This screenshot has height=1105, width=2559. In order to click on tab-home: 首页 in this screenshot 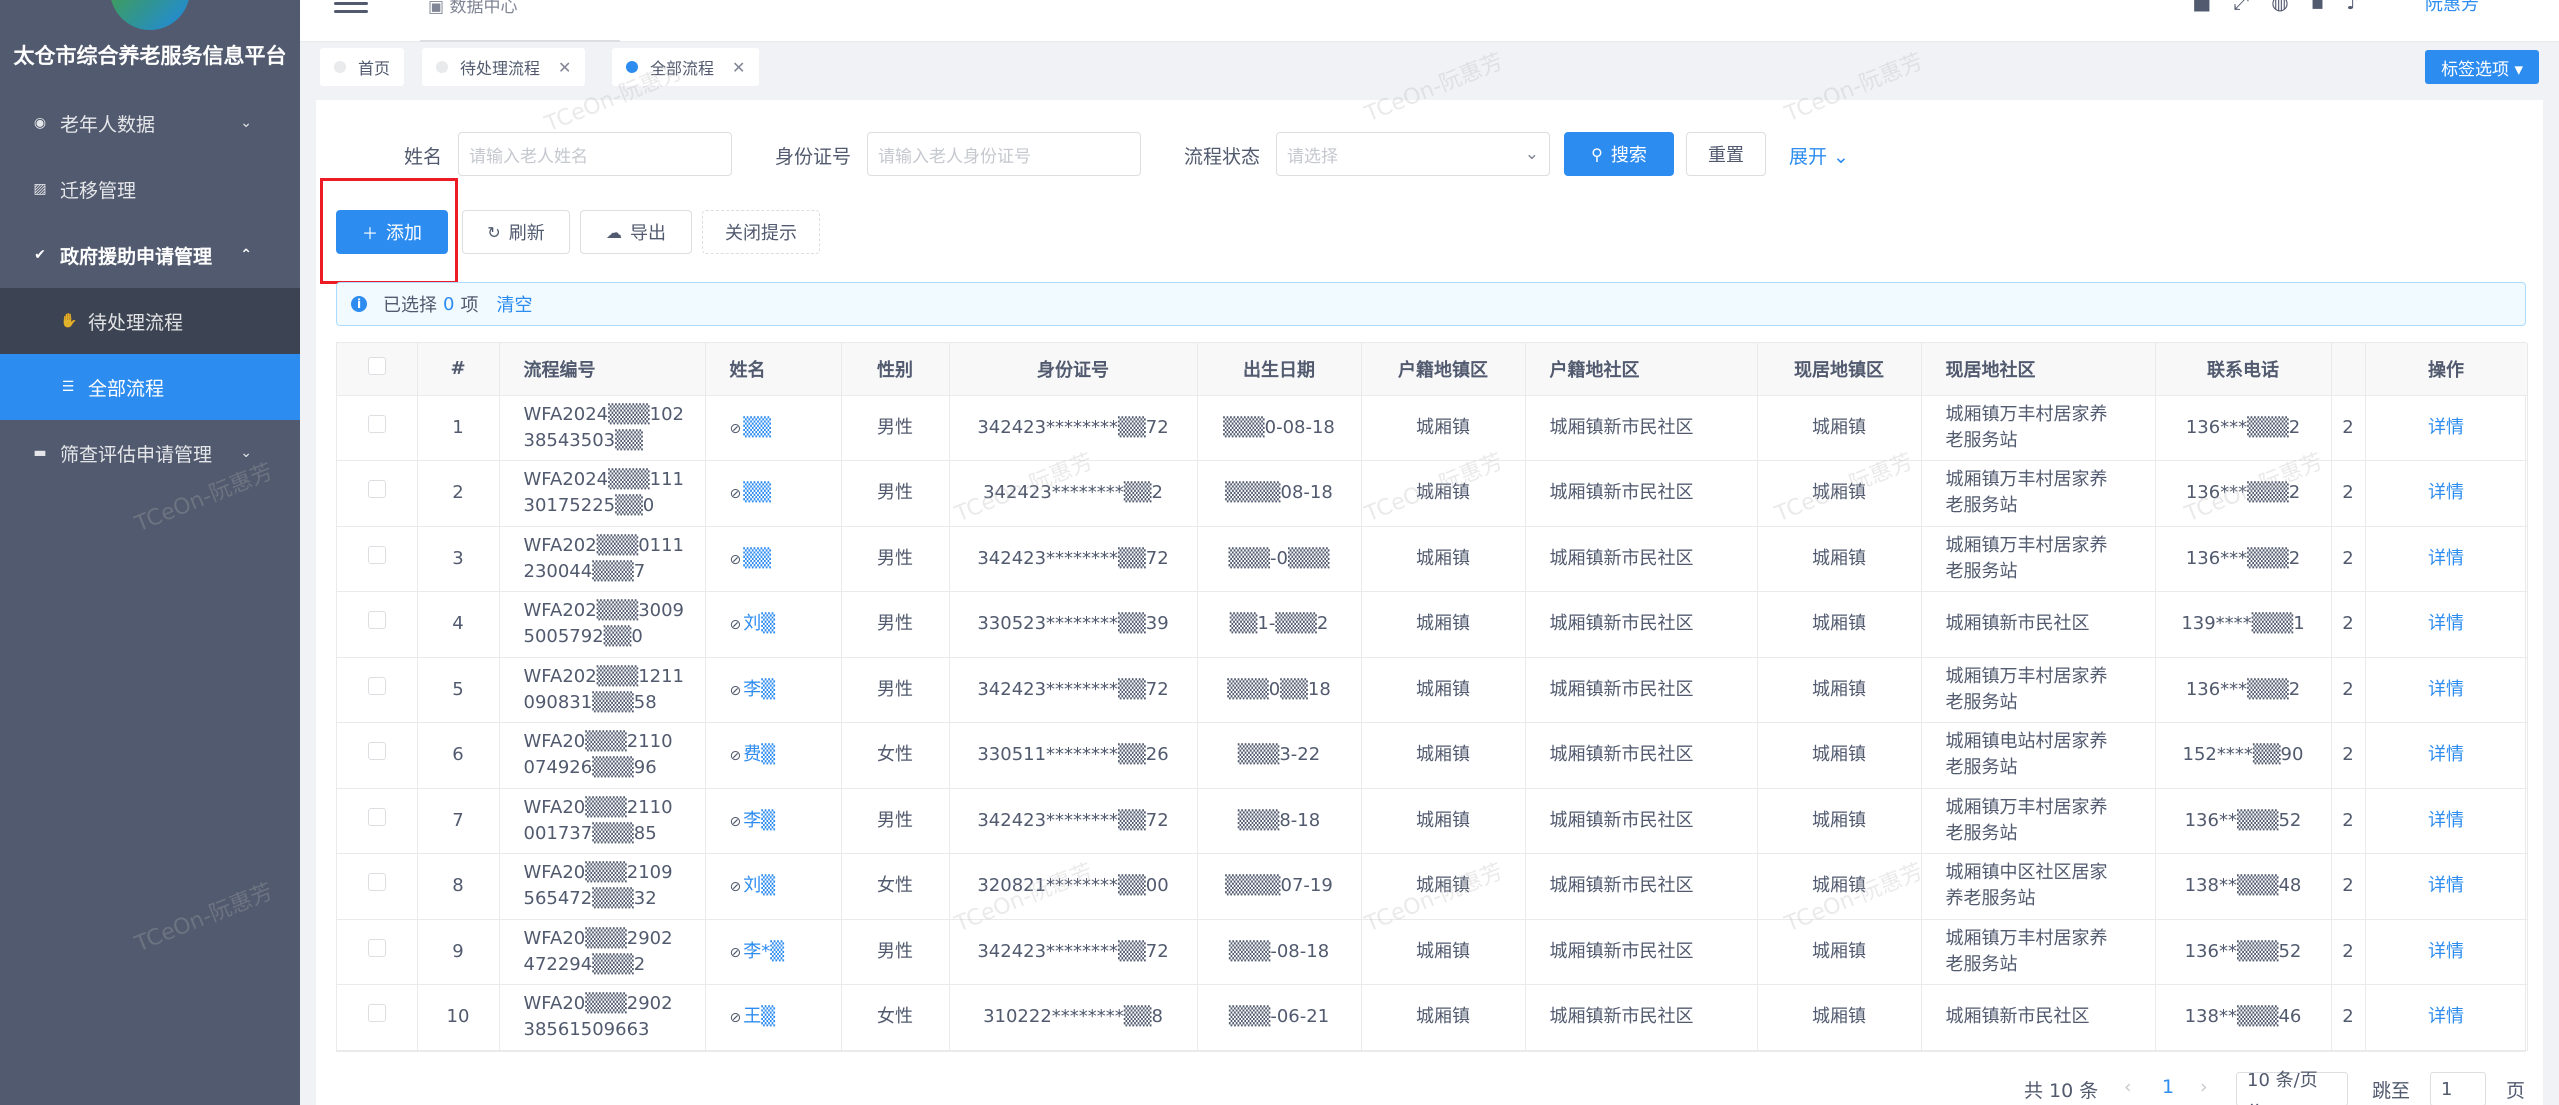, I will do `click(362, 67)`.